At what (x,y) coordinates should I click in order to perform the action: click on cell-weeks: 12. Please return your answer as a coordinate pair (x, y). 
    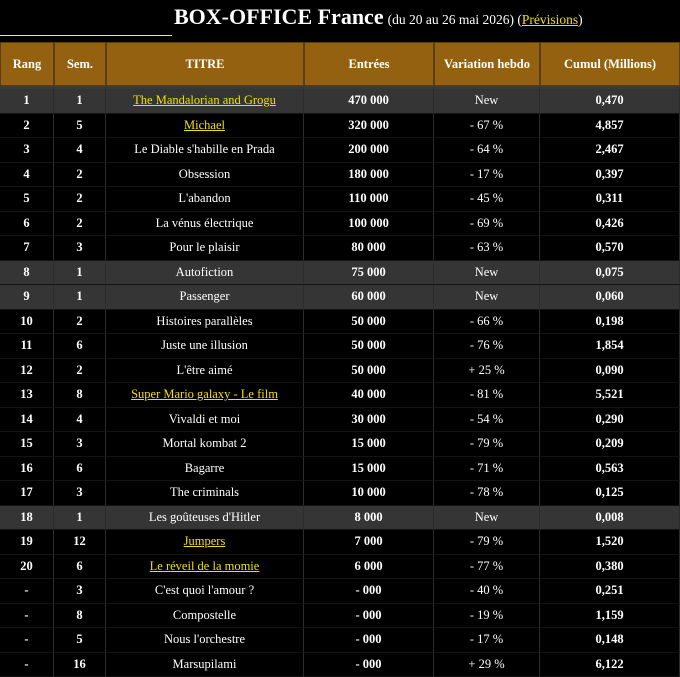
    Looking at the image, I should click on (80, 542).